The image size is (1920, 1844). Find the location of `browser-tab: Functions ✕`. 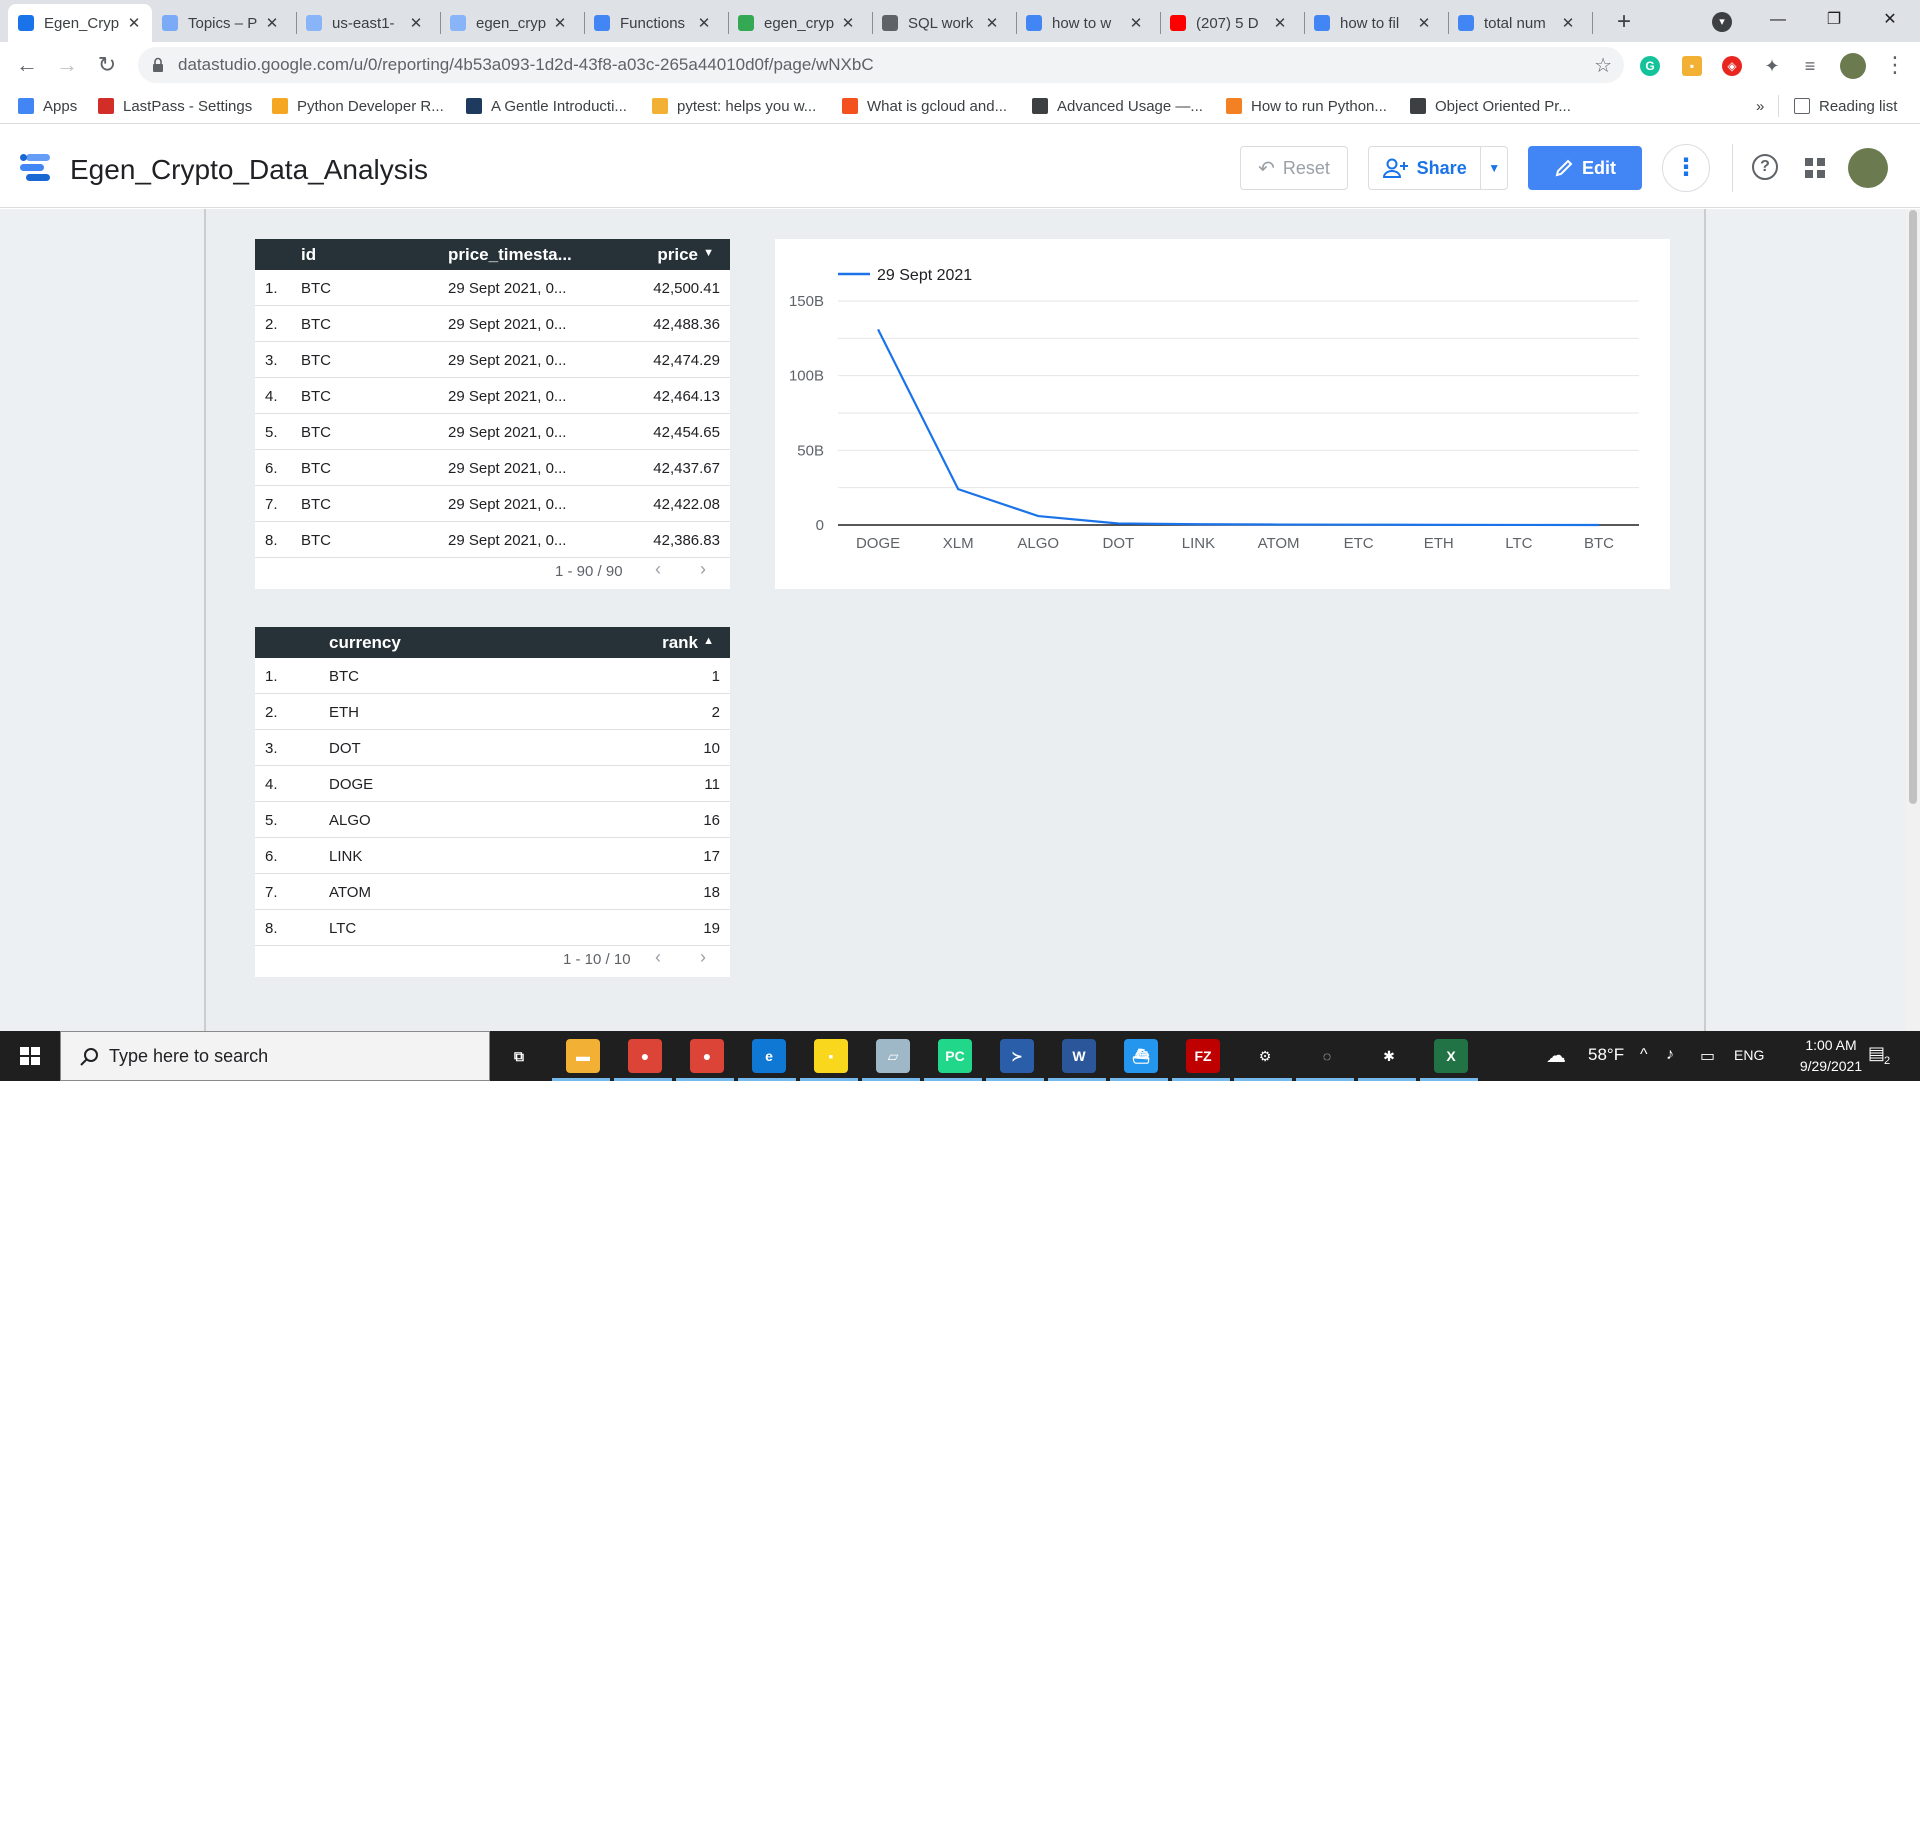

browser-tab: Functions ✕ is located at coordinates (653, 23).